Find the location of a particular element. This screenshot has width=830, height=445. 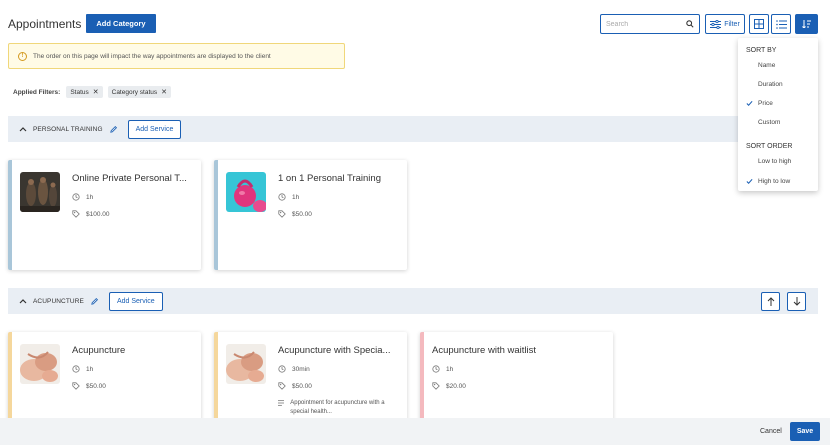

category-acupuncture: ACUPUNCTURE Add Service is located at coordinates (413, 301).